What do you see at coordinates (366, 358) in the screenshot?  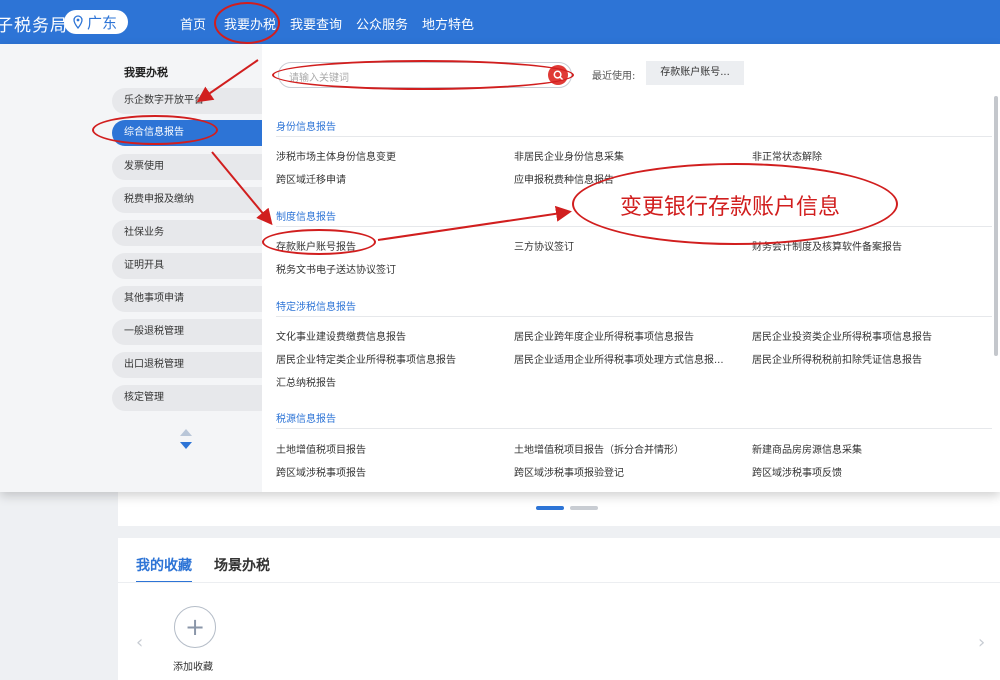 I see `menu-link: 居民企业特定类企业所得税事项信息报告` at bounding box center [366, 358].